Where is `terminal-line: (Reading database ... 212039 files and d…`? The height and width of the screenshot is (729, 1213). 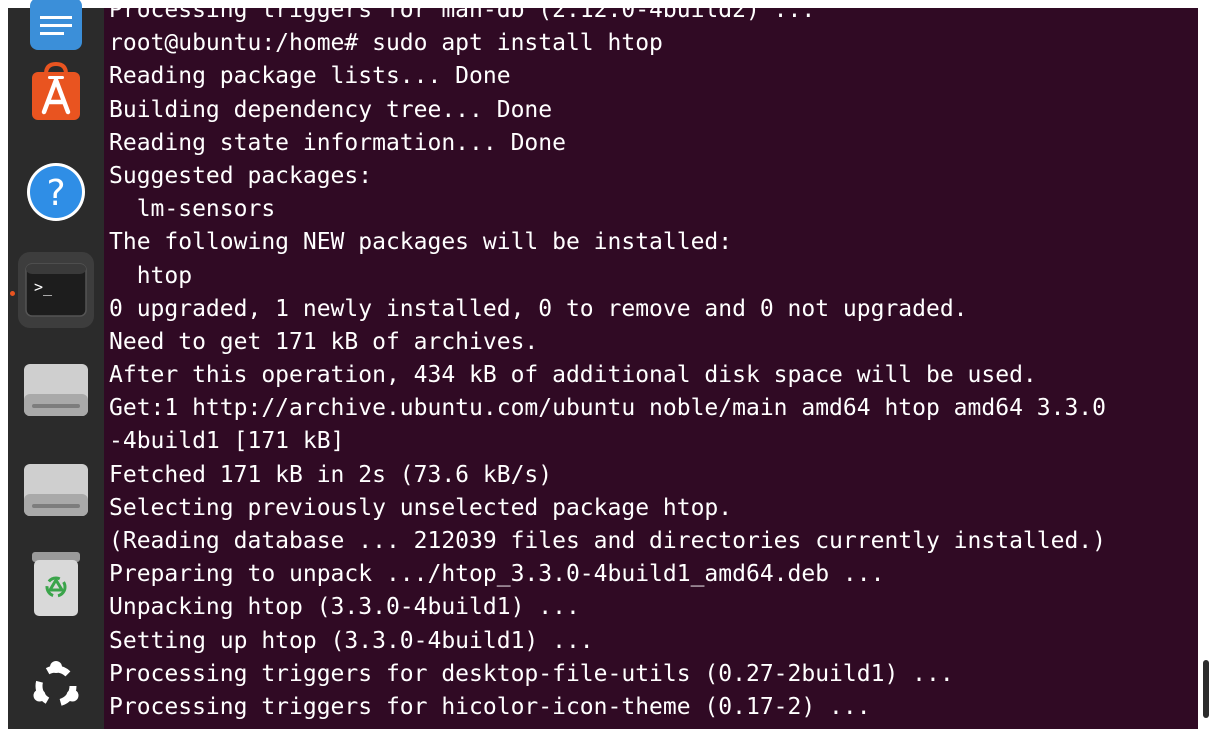
terminal-line: (Reading database ... 212039 files and d… is located at coordinates (607, 541).